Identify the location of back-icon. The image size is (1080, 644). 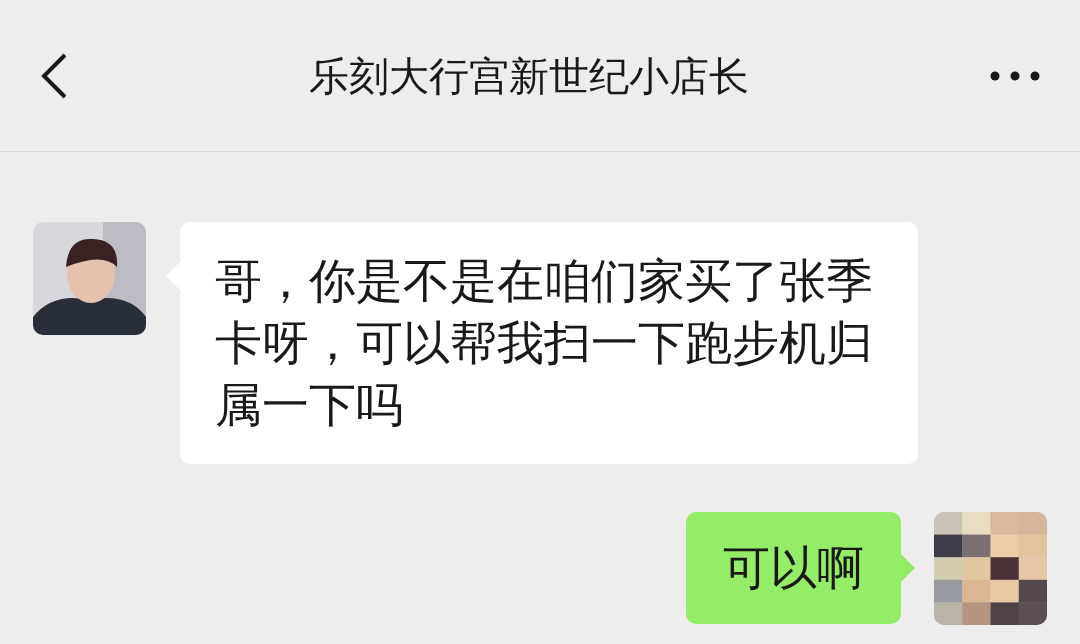
(54, 75).